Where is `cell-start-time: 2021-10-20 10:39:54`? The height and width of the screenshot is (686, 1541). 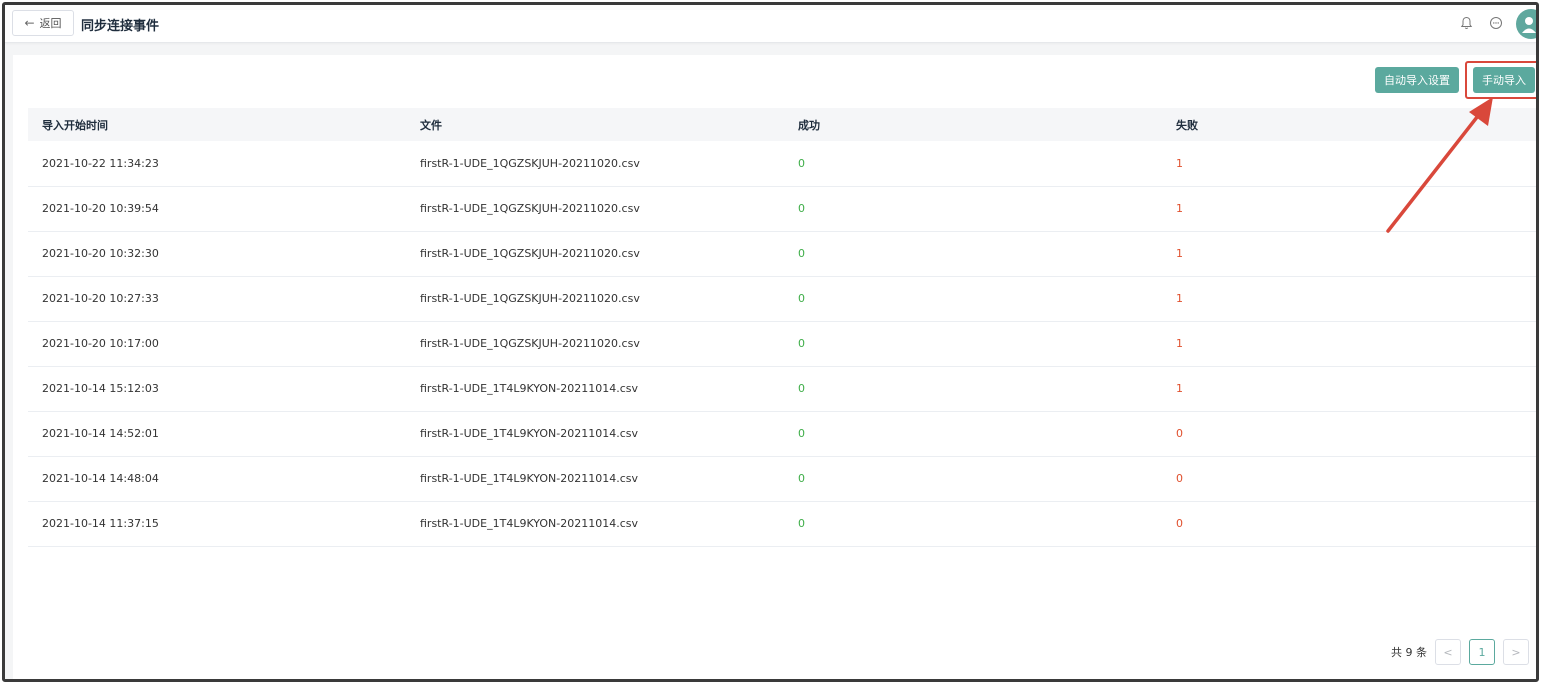 cell-start-time: 2021-10-20 10:39:54 is located at coordinates (217, 209).